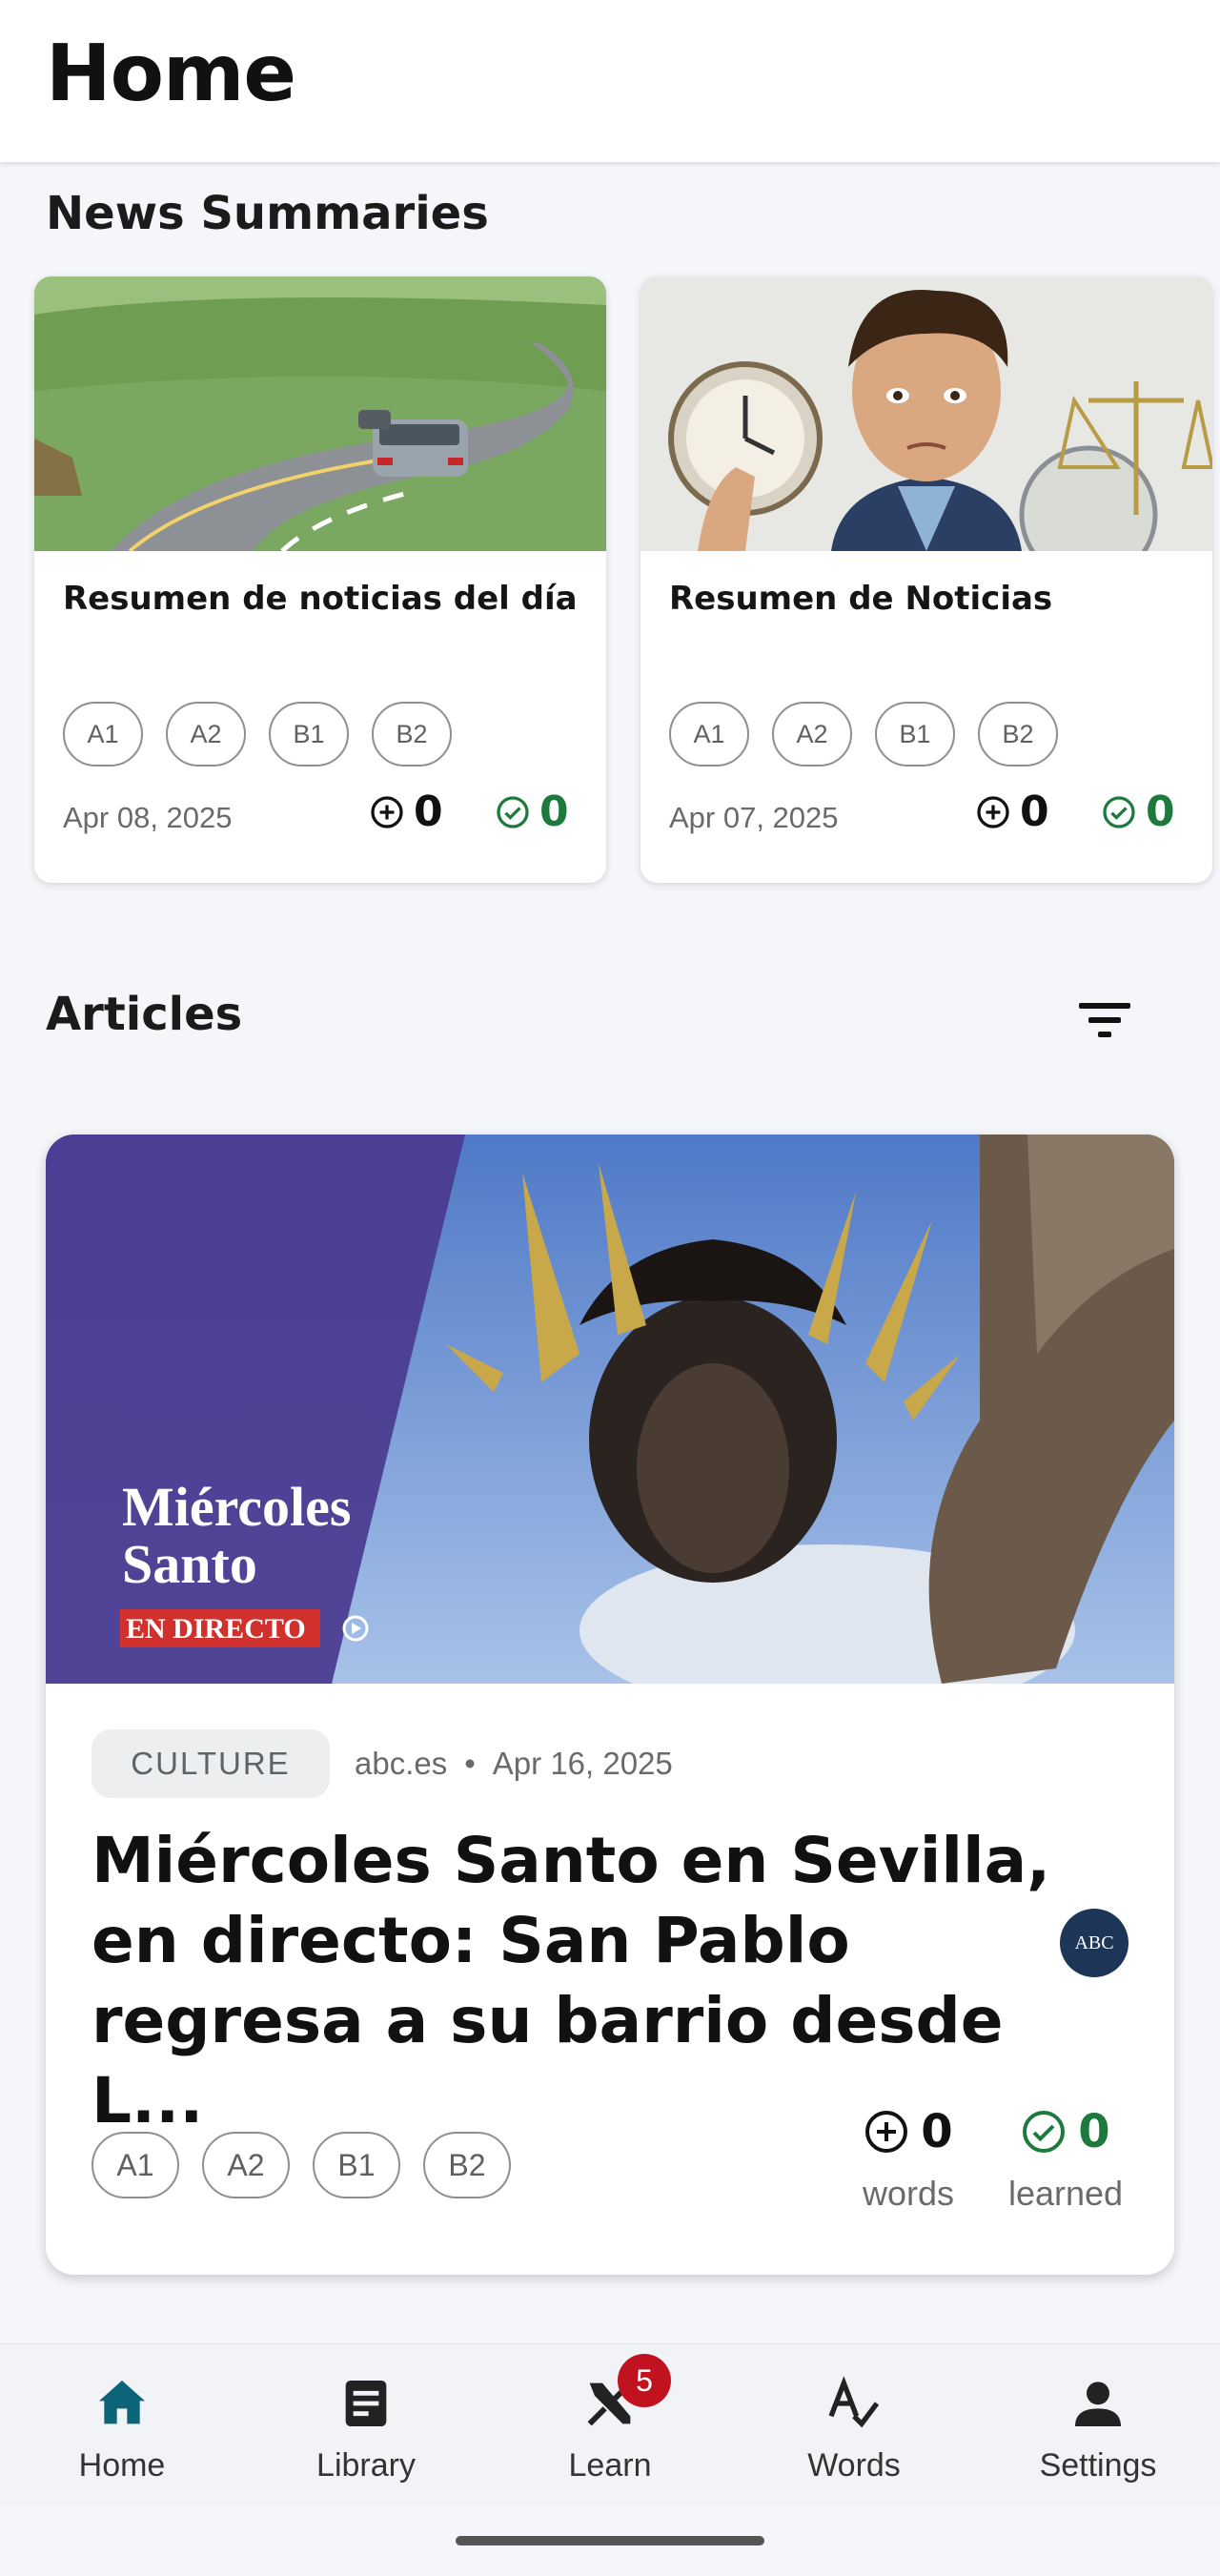  What do you see at coordinates (171, 74) in the screenshot?
I see `page-title: Home` at bounding box center [171, 74].